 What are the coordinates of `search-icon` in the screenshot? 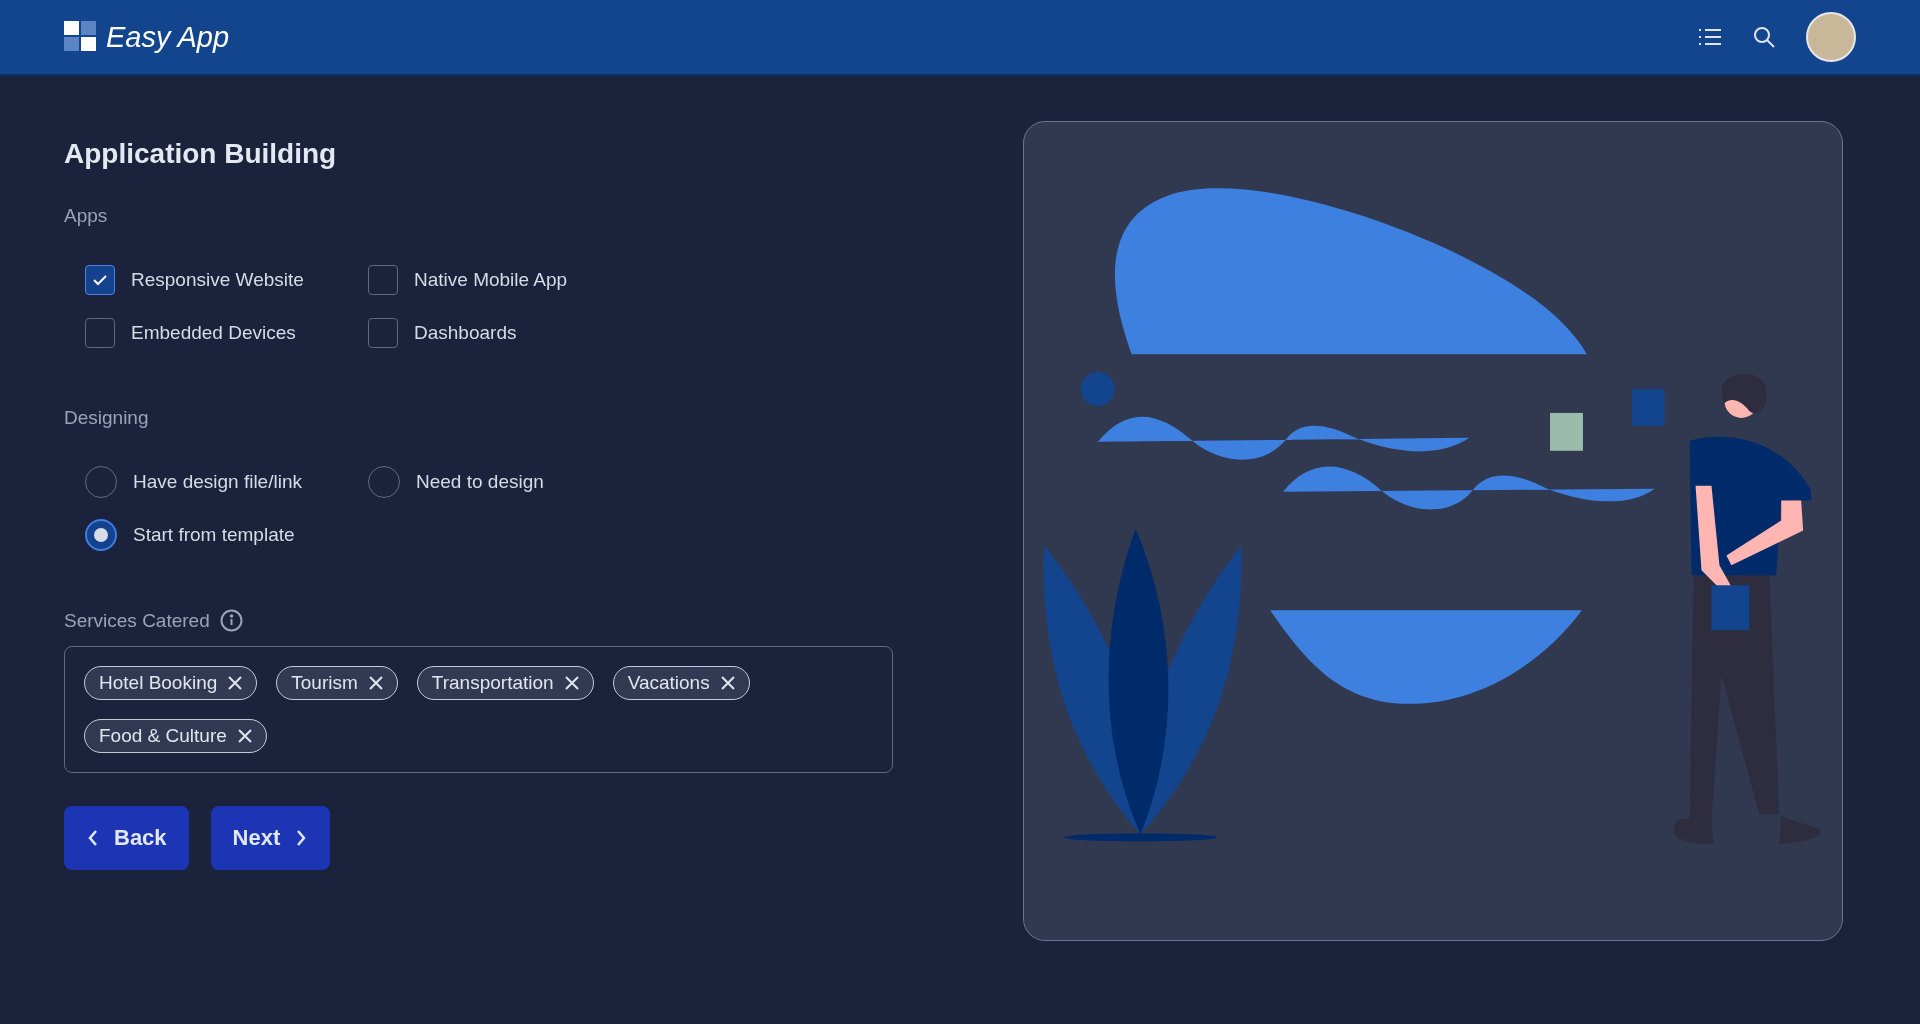 It's located at (1764, 37).